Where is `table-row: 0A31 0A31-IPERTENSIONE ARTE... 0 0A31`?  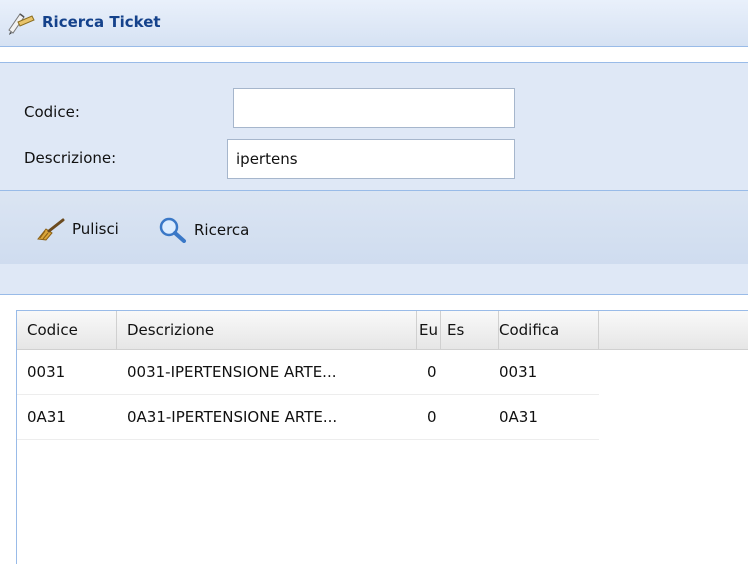 table-row: 0A31 0A31-IPERTENSIONE ARTE... 0 0A31 is located at coordinates (308, 417).